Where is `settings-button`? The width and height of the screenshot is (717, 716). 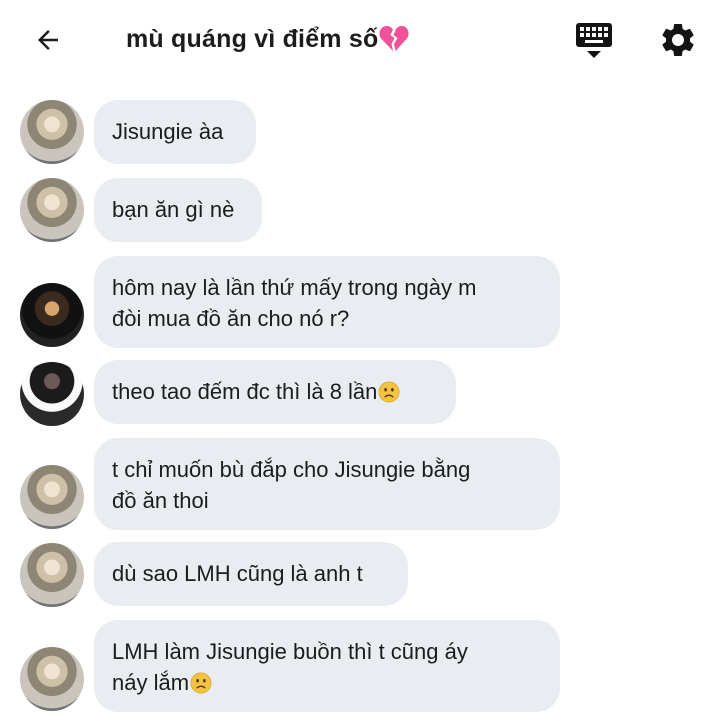 settings-button is located at coordinates (678, 40).